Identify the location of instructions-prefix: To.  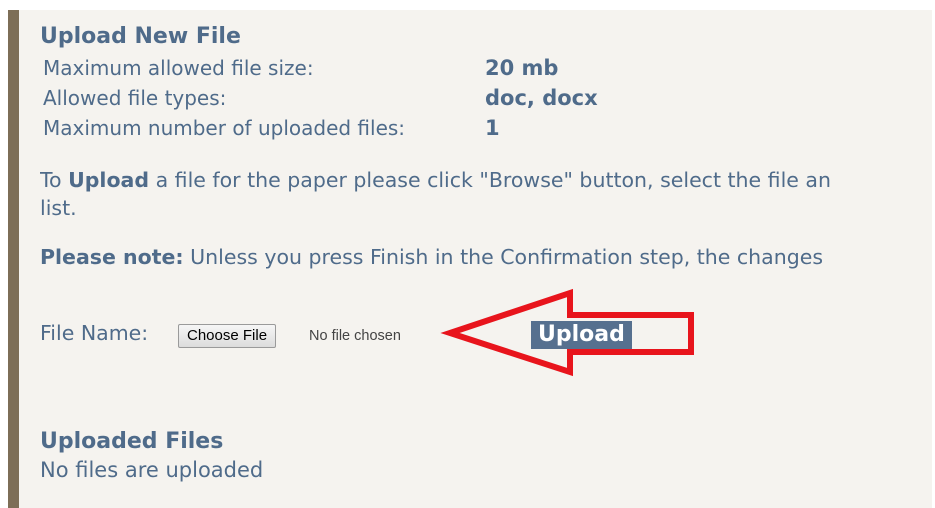
(54, 180).